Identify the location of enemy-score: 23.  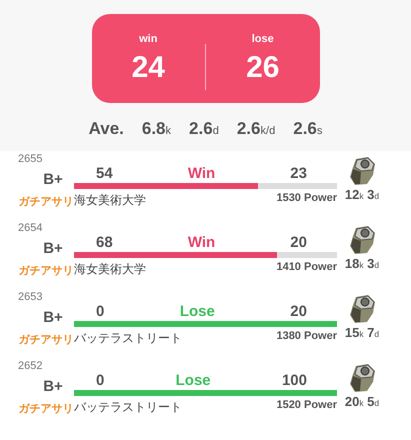
(298, 173).